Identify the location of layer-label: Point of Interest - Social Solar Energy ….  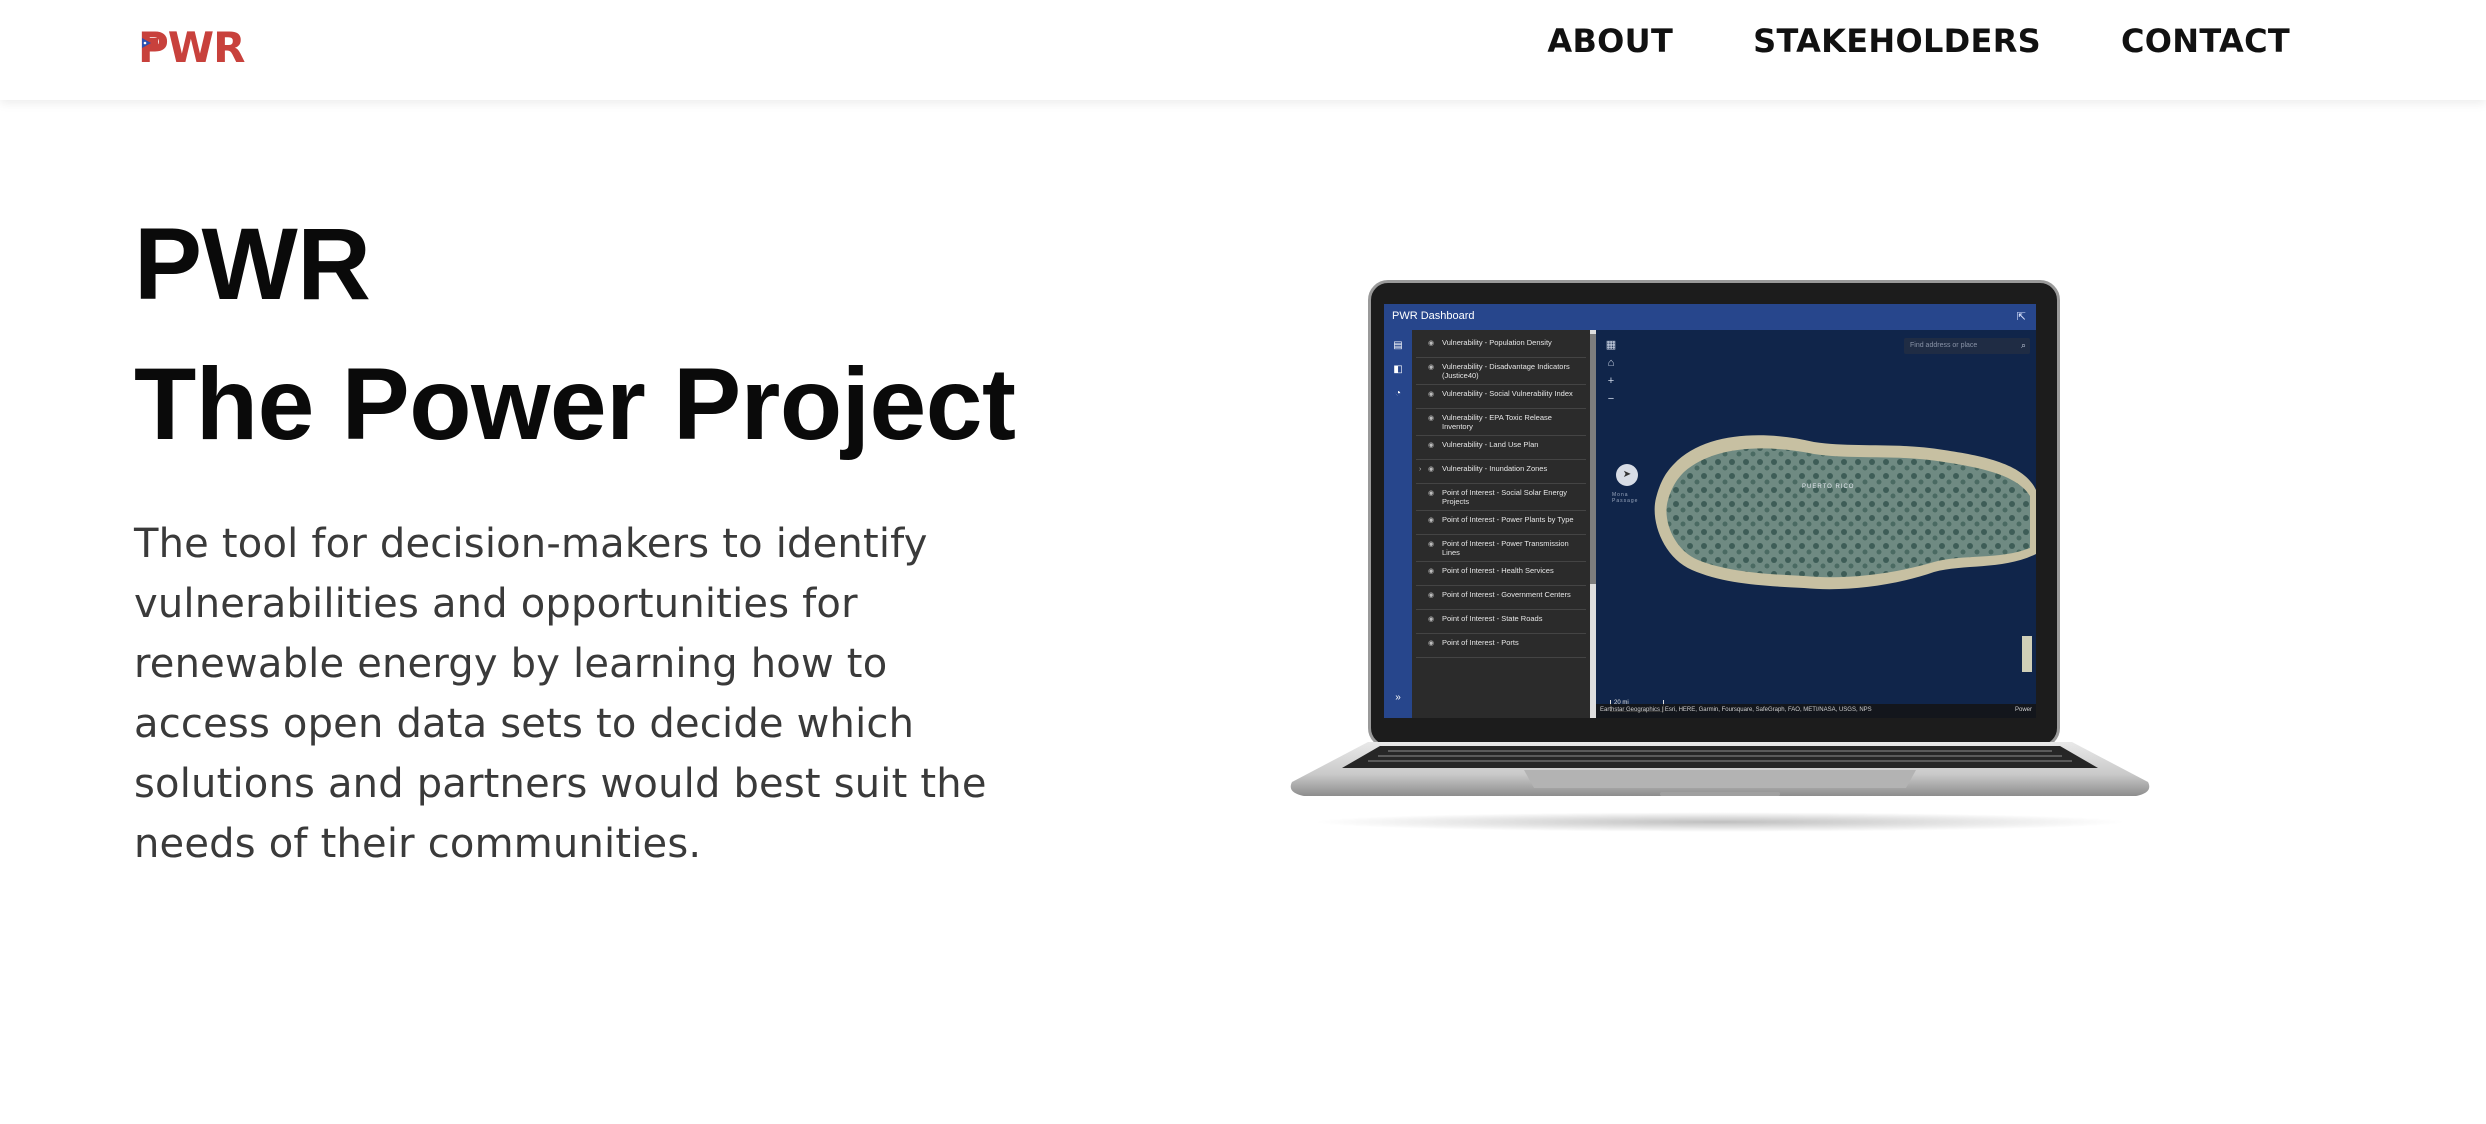
(1505, 497).